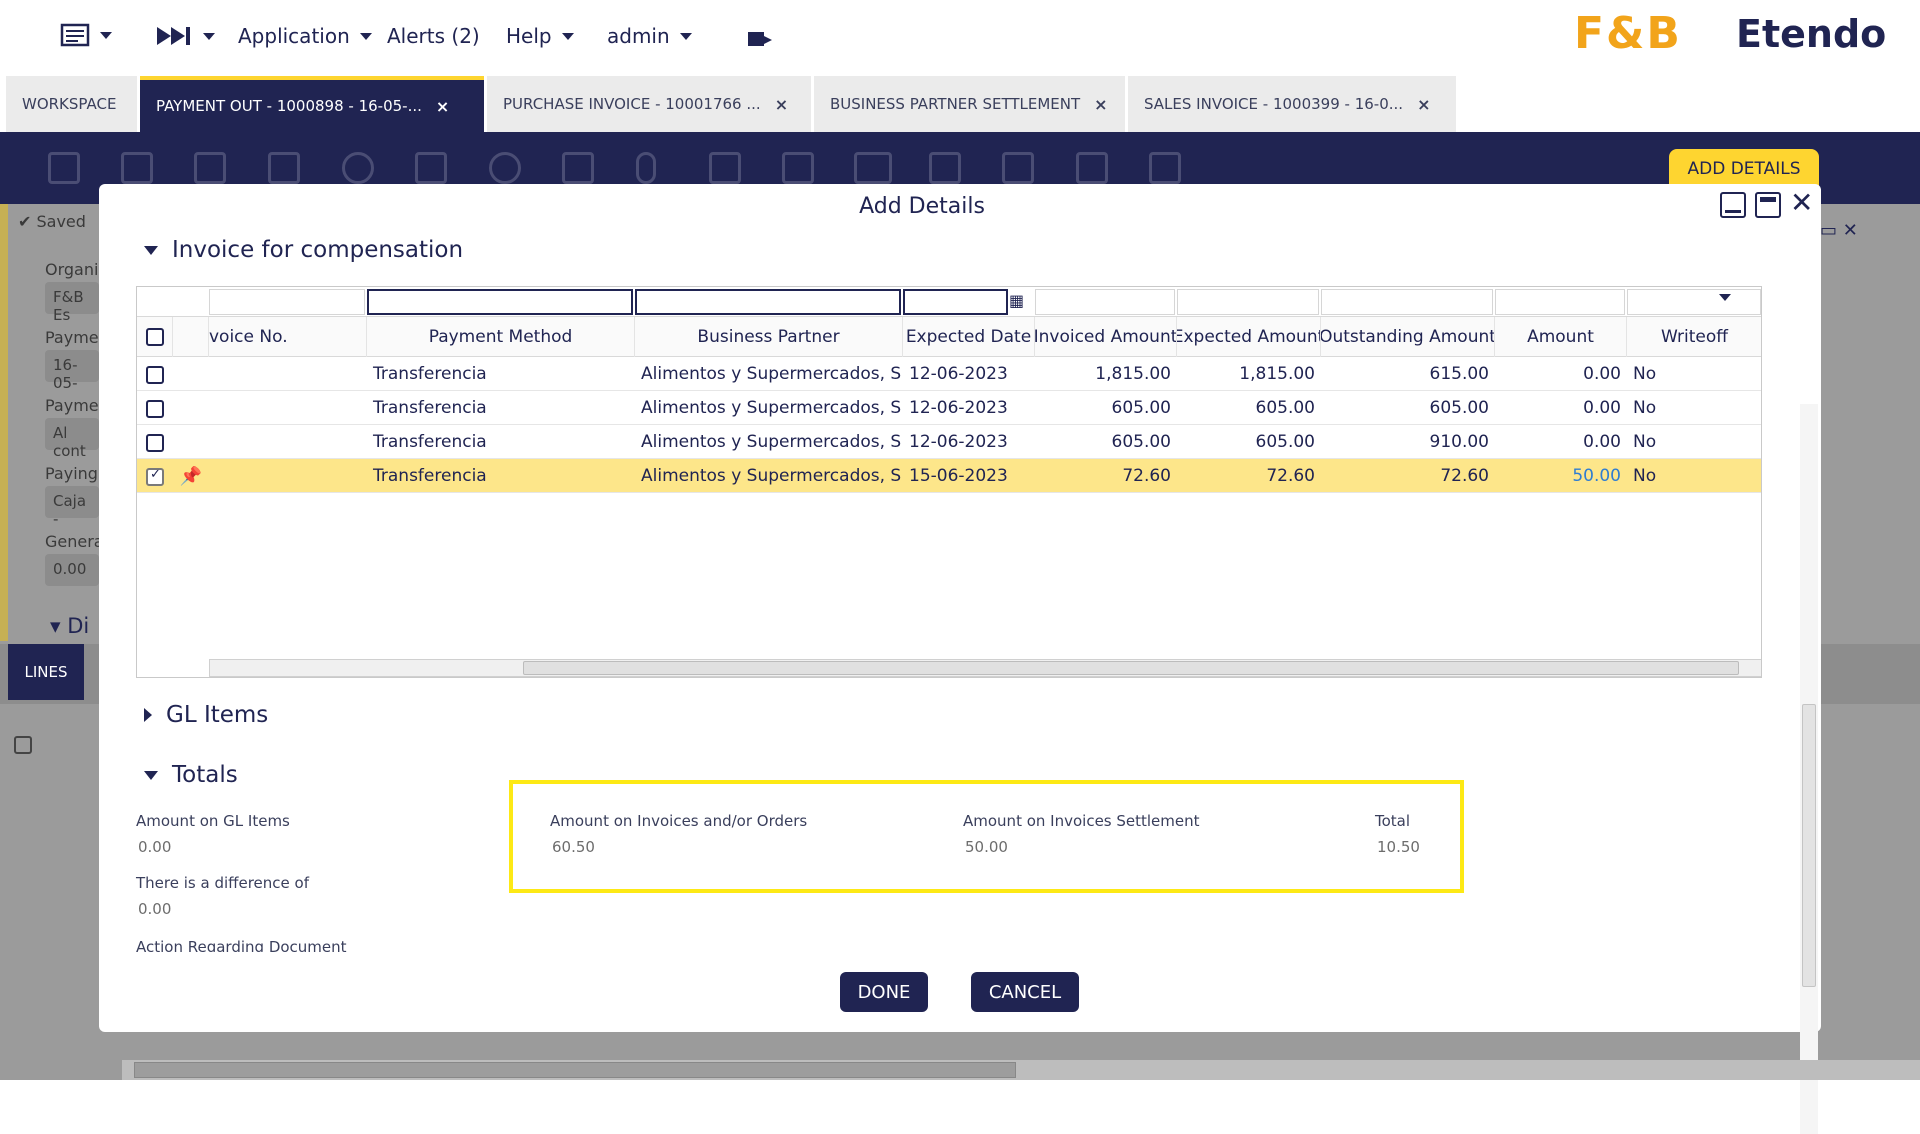 The height and width of the screenshot is (1134, 1920). What do you see at coordinates (284, 168) in the screenshot?
I see `save-close-icon` at bounding box center [284, 168].